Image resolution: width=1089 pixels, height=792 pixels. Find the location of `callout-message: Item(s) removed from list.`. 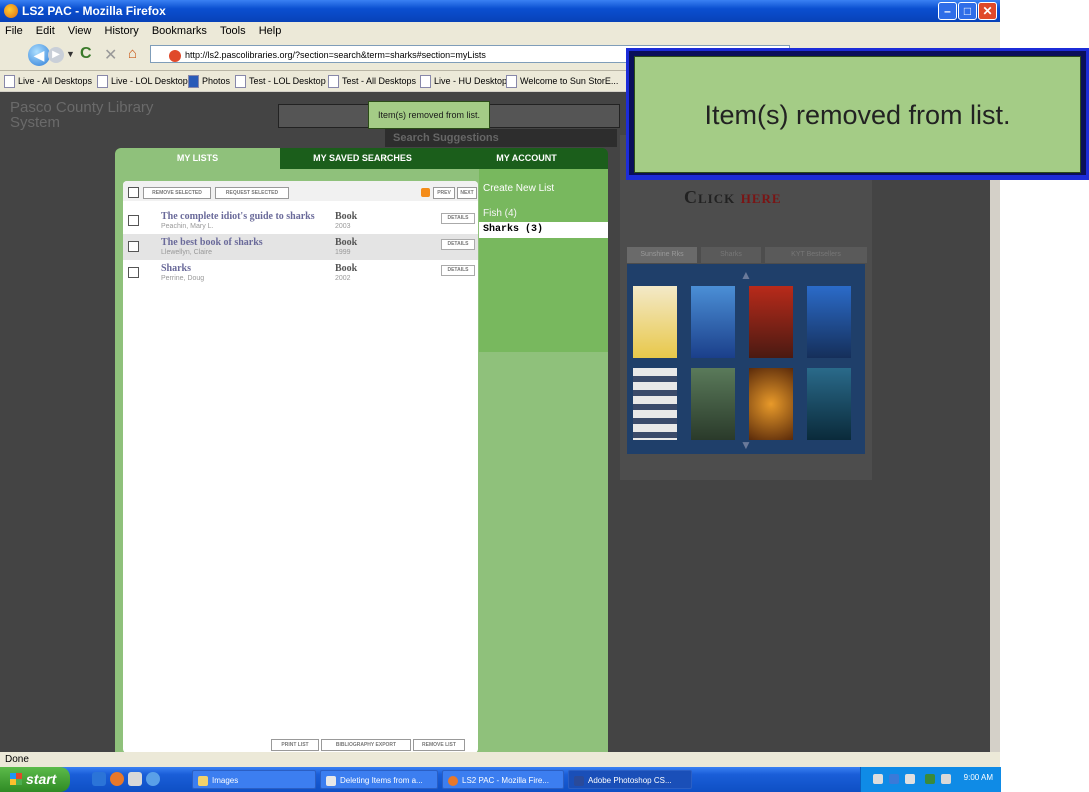

callout-message: Item(s) removed from list. is located at coordinates (857, 115).